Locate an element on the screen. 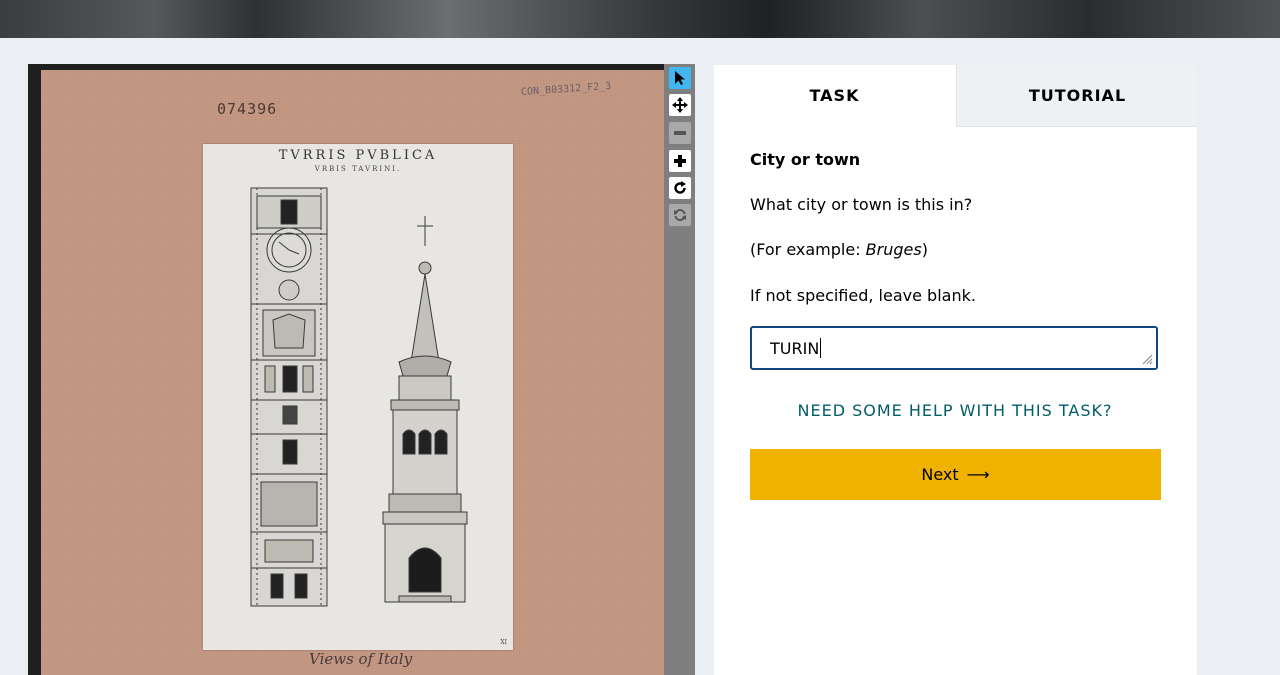  shelfmark-label: CON_B03312_F2_3 is located at coordinates (566, 89).